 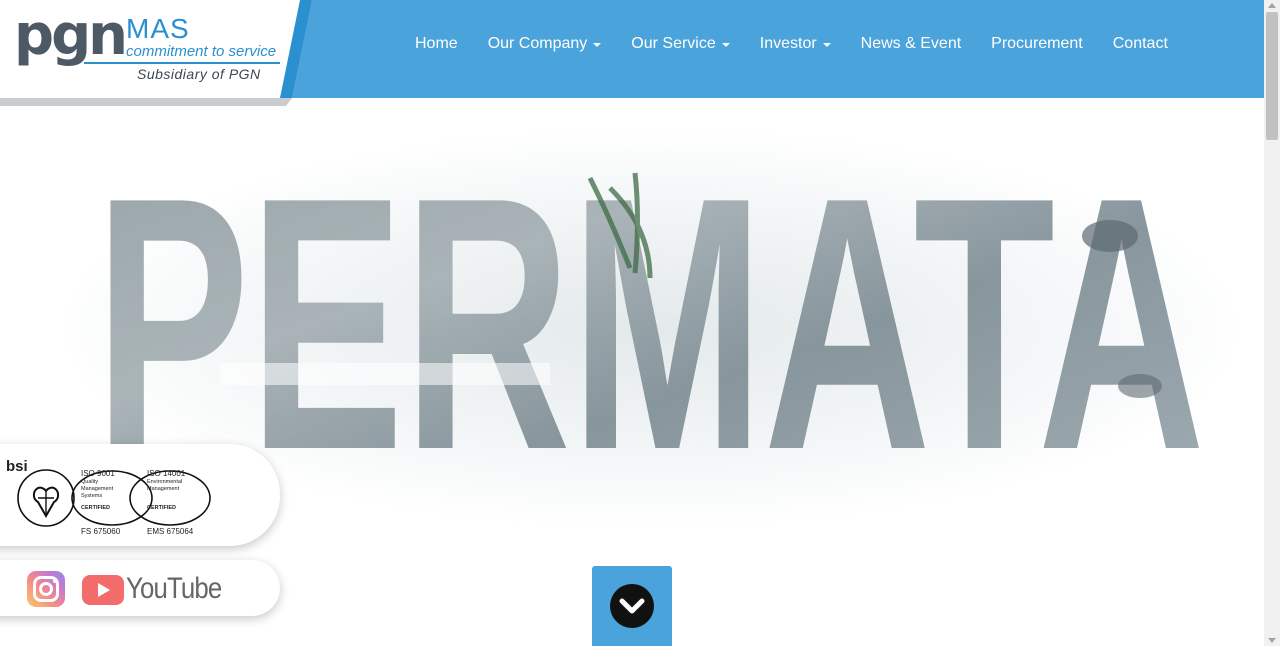 What do you see at coordinates (201, 51) in the screenshot?
I see `logo-tagline: commitment to service` at bounding box center [201, 51].